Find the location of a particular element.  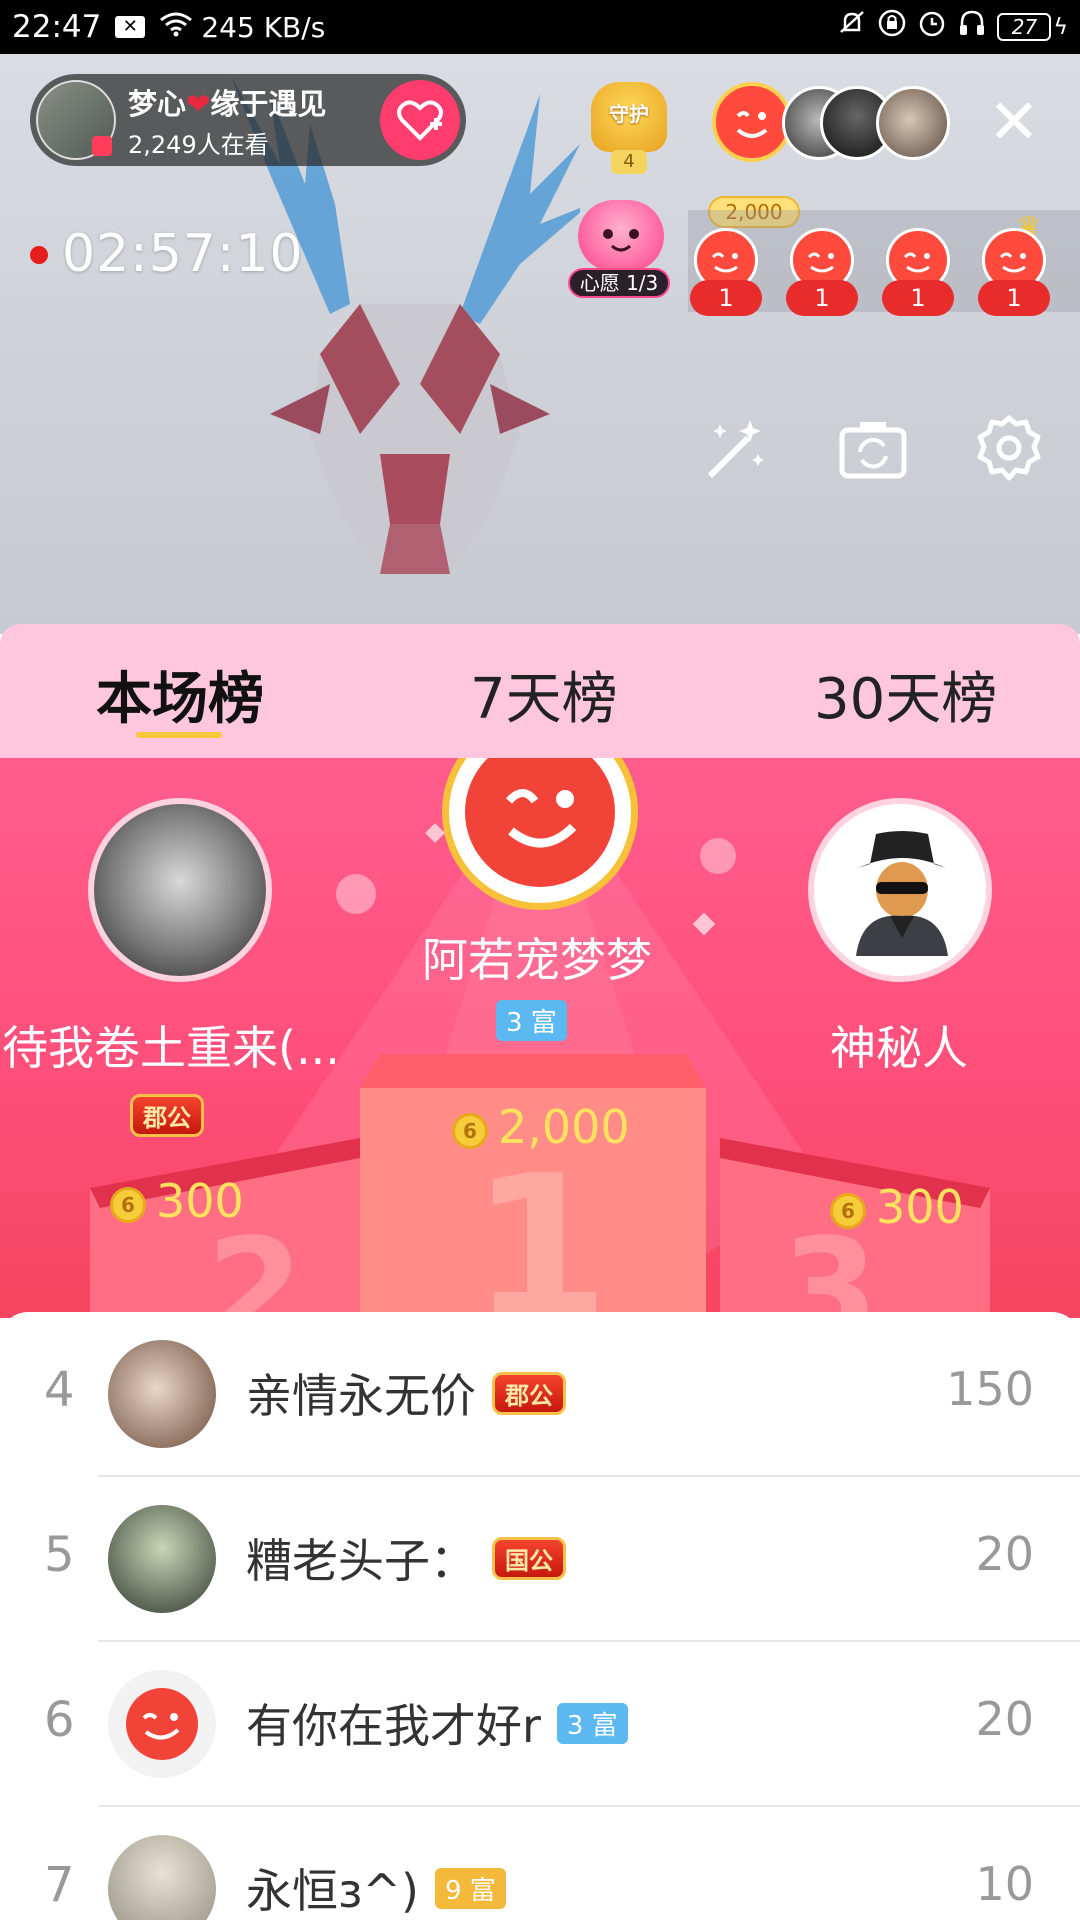

list-item: 5 糟老头子： 国公 20 is located at coordinates (540, 1559).